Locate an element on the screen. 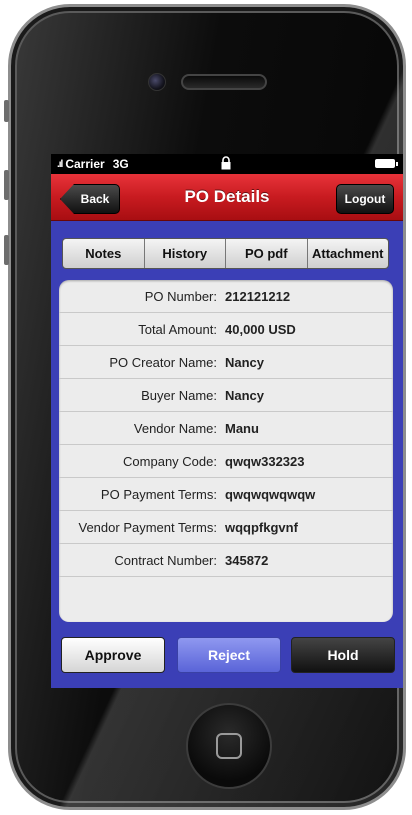  detail-value: qwqw332323 is located at coordinates (265, 461).